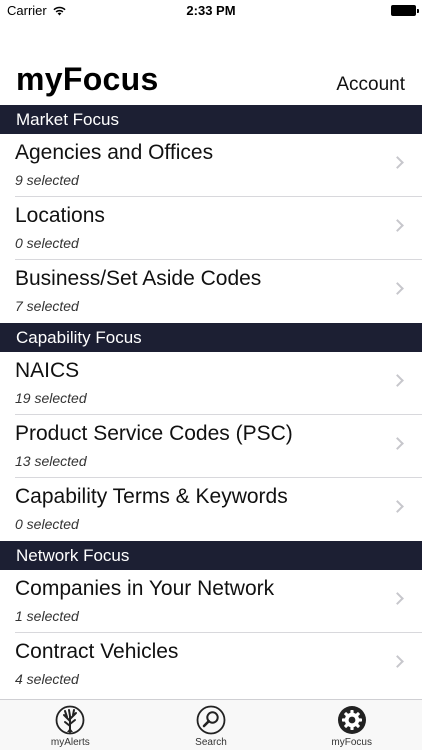 Image resolution: width=422 pixels, height=750 pixels. Describe the element at coordinates (154, 433) in the screenshot. I see `list-item-title: Product Service Codes (PSC)` at that location.